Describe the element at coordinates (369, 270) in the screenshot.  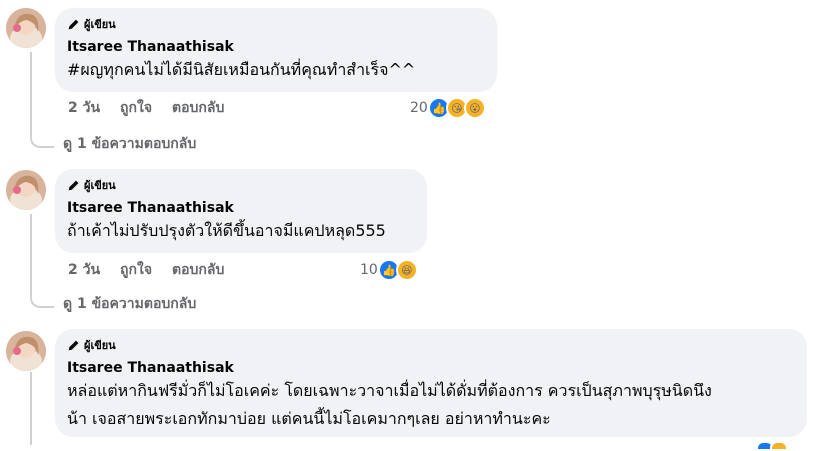
I see `reaction-count: 10` at that location.